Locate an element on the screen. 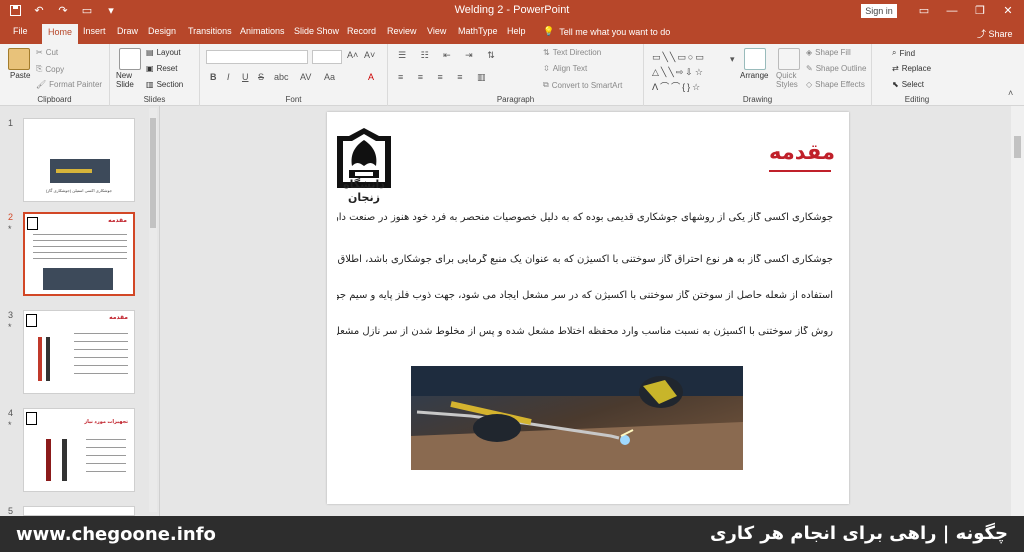 The image size is (1024, 552). section-label: Section is located at coordinates (170, 84).